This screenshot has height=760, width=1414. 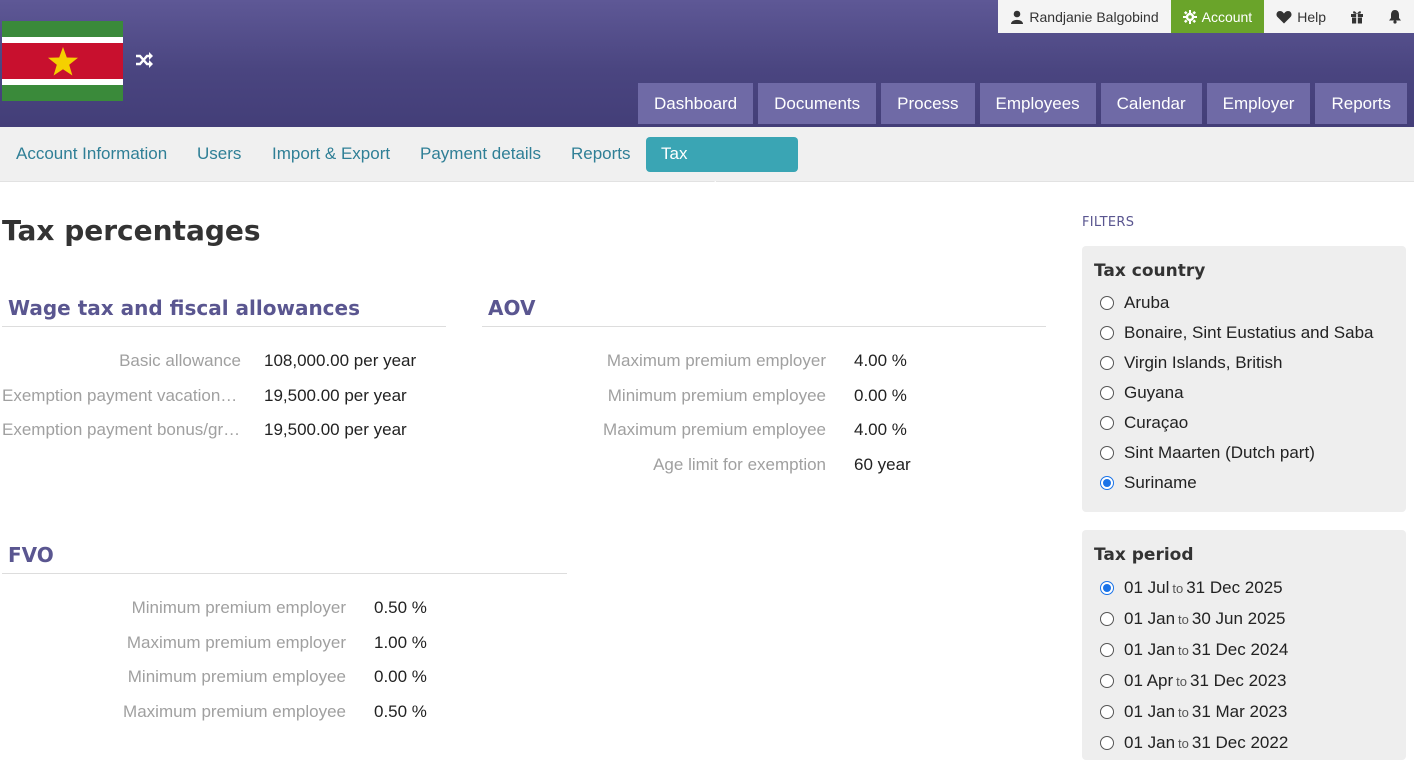 I want to click on basic-allowance-value: 108,000.00 per year, so click(x=340, y=360).